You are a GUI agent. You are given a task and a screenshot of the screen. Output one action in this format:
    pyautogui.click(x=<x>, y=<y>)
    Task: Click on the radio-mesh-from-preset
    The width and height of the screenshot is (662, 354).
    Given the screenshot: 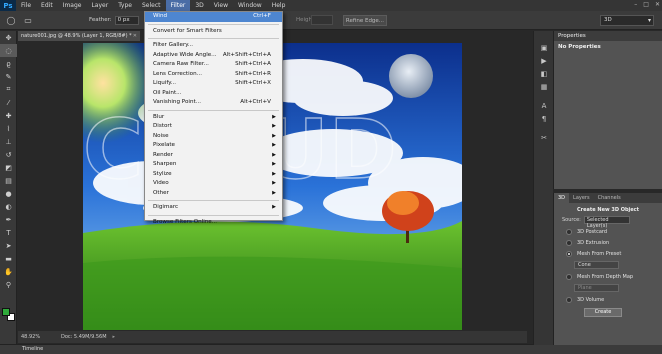 What is the action you would take?
    pyautogui.click(x=569, y=254)
    